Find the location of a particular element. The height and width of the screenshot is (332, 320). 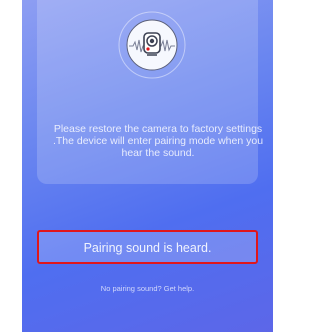

right-margin is located at coordinates (284, 166).